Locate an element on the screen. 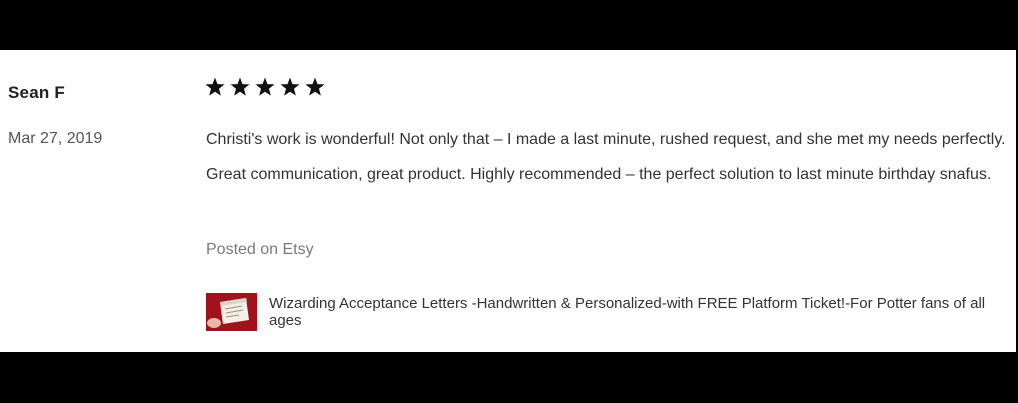  review-source: Posted on Etsy is located at coordinates (260, 249).